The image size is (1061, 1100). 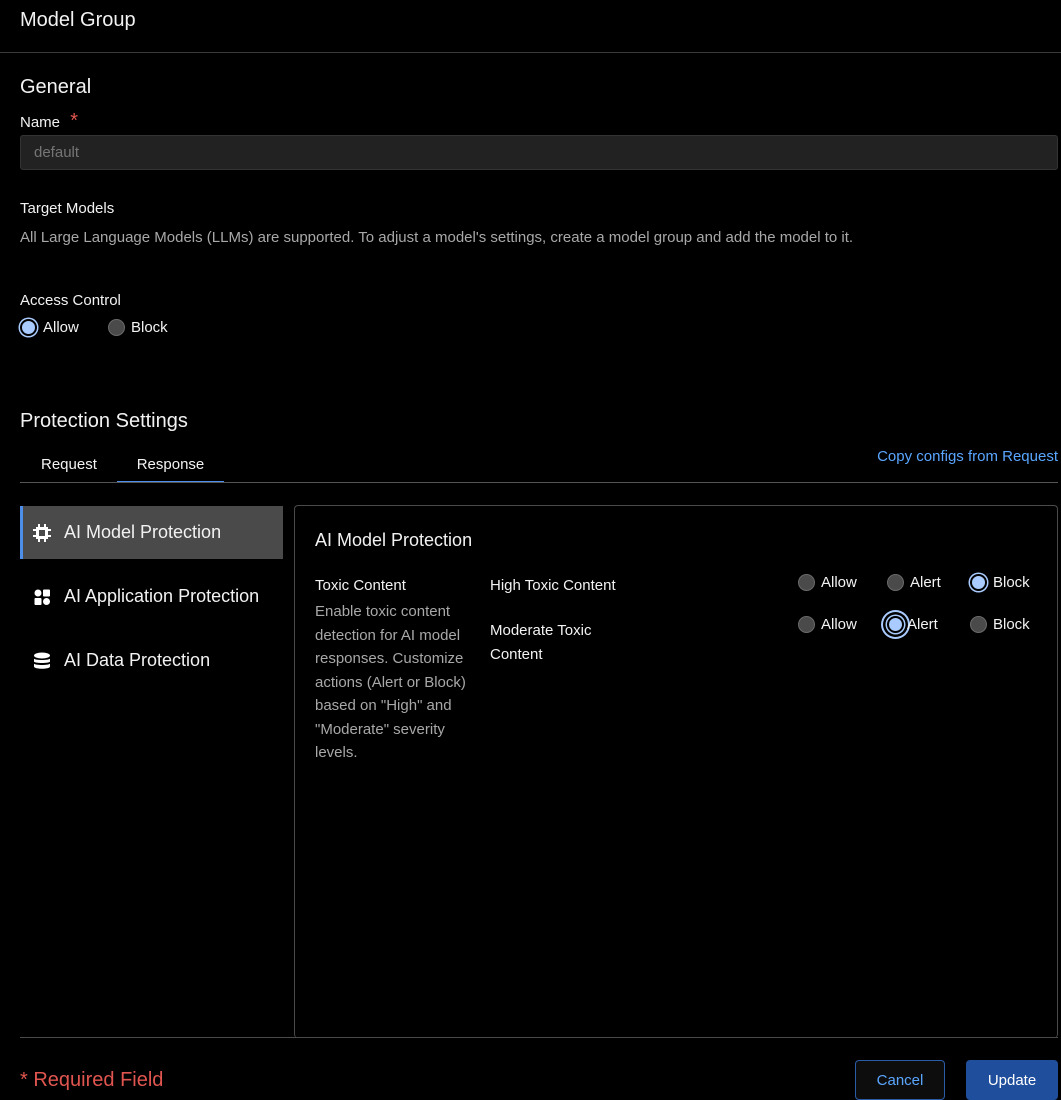 What do you see at coordinates (69, 464) in the screenshot?
I see `tab-request: Request` at bounding box center [69, 464].